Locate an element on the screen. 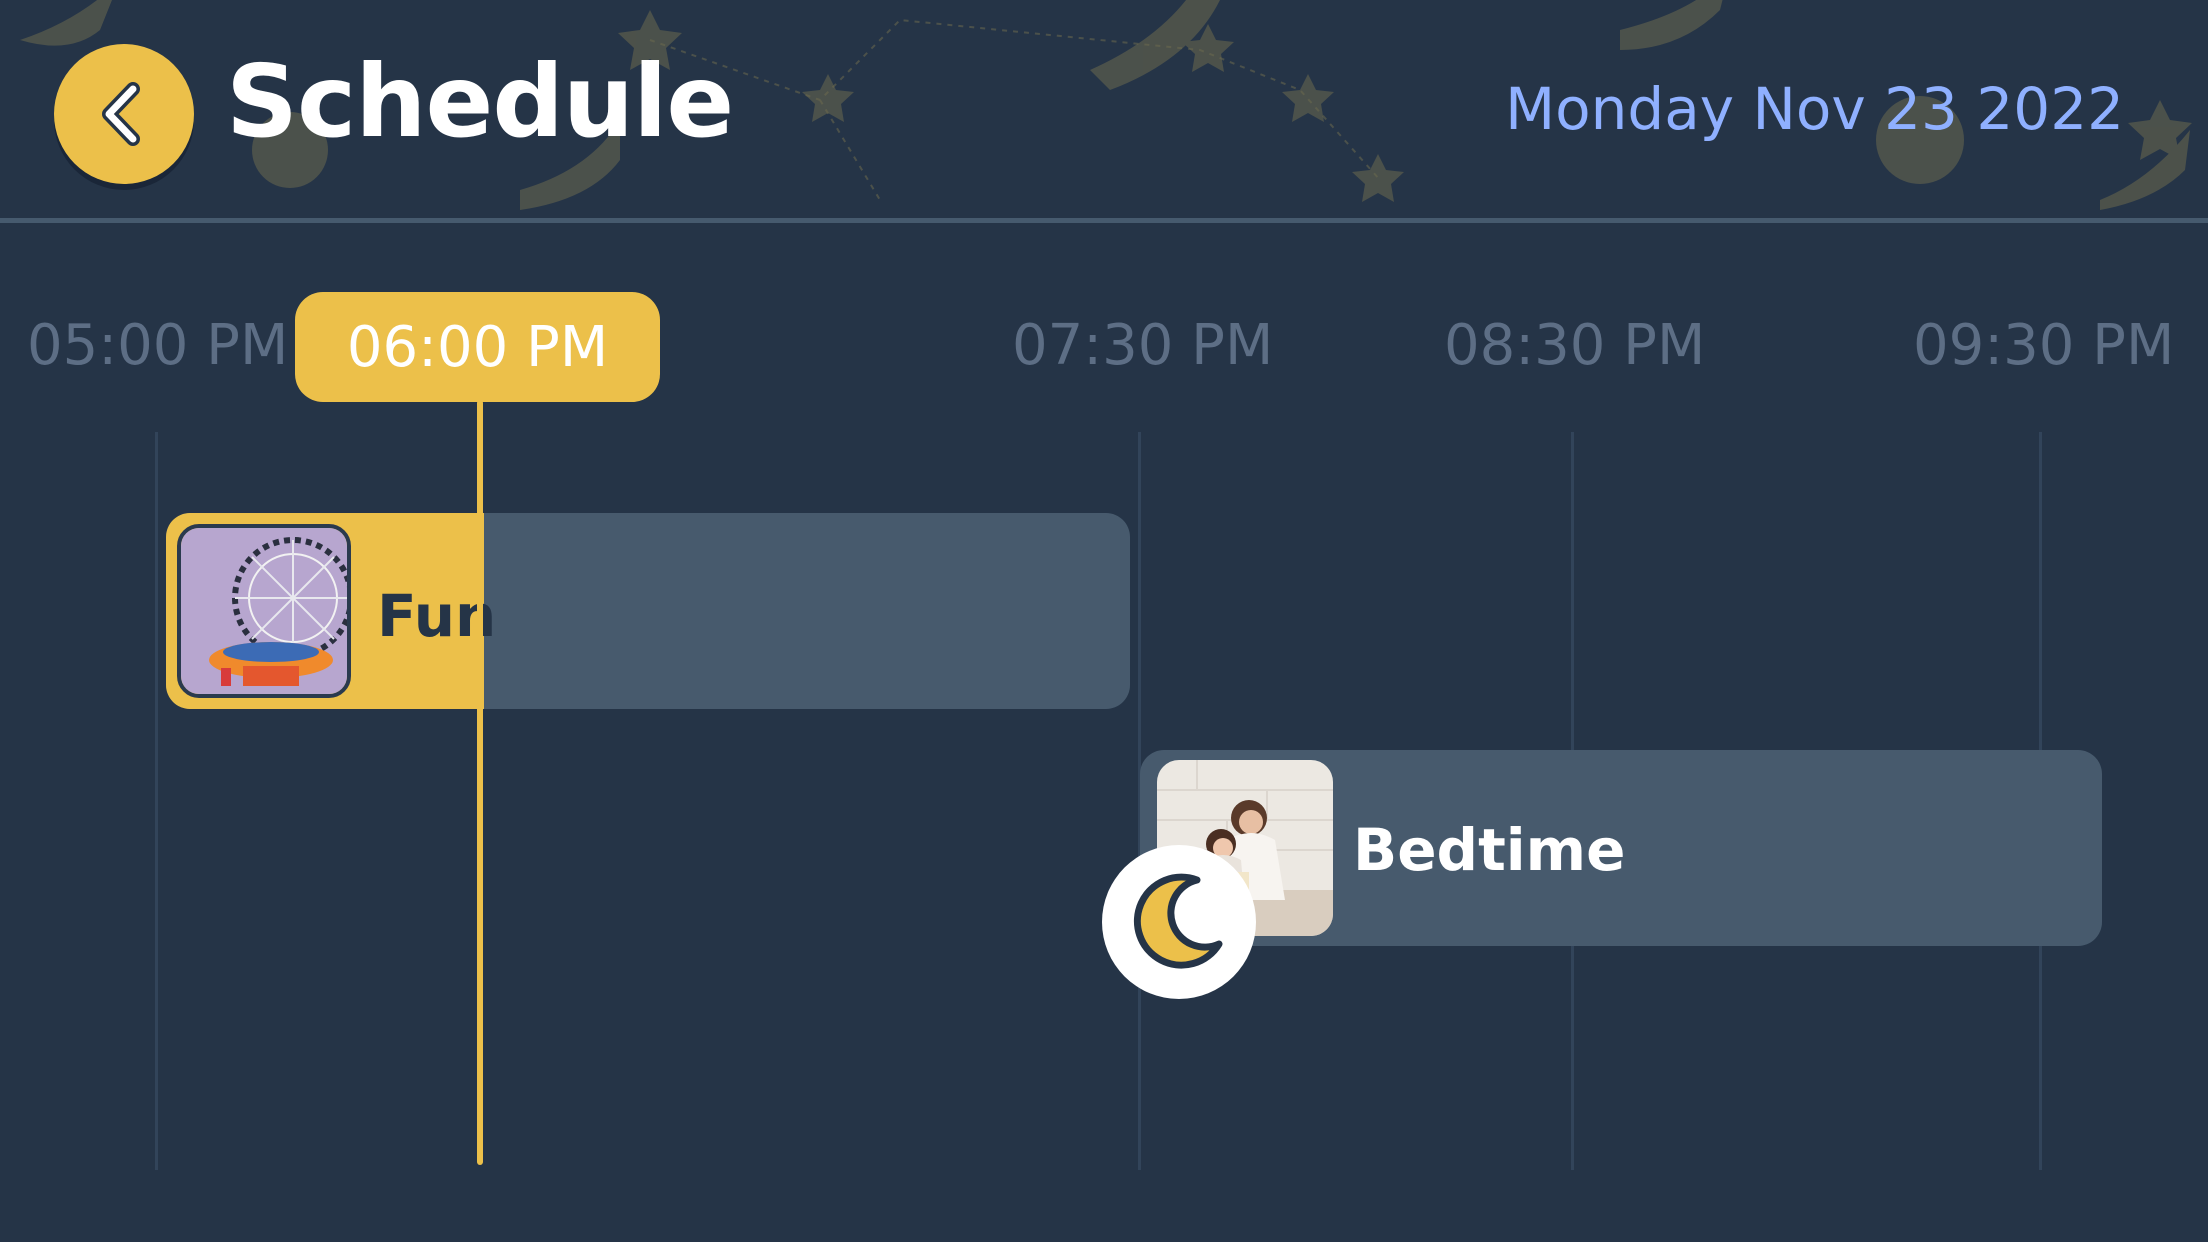 The width and height of the screenshot is (2208, 1242). time-label-0930: 09:30 PM is located at coordinates (2044, 345).